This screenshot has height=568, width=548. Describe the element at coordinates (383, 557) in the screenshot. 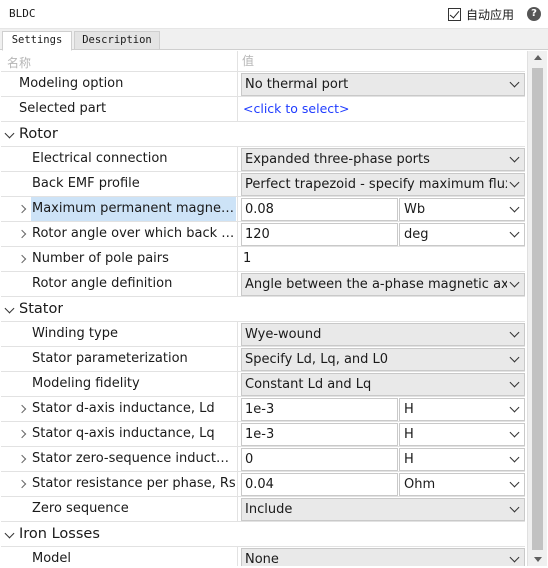

I see `param-dropdown: None` at that location.